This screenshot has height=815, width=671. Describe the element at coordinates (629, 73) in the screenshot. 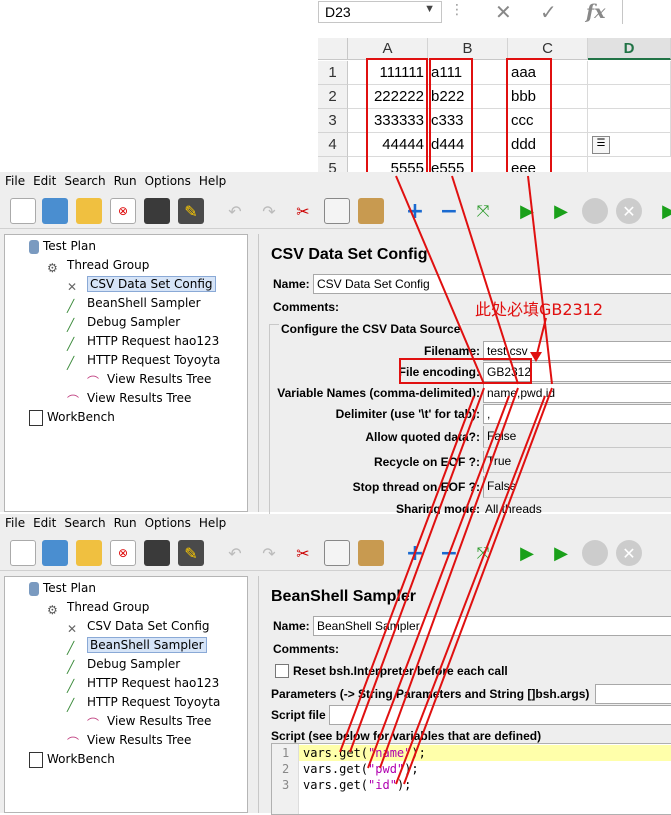

I see `cell-d1` at that location.